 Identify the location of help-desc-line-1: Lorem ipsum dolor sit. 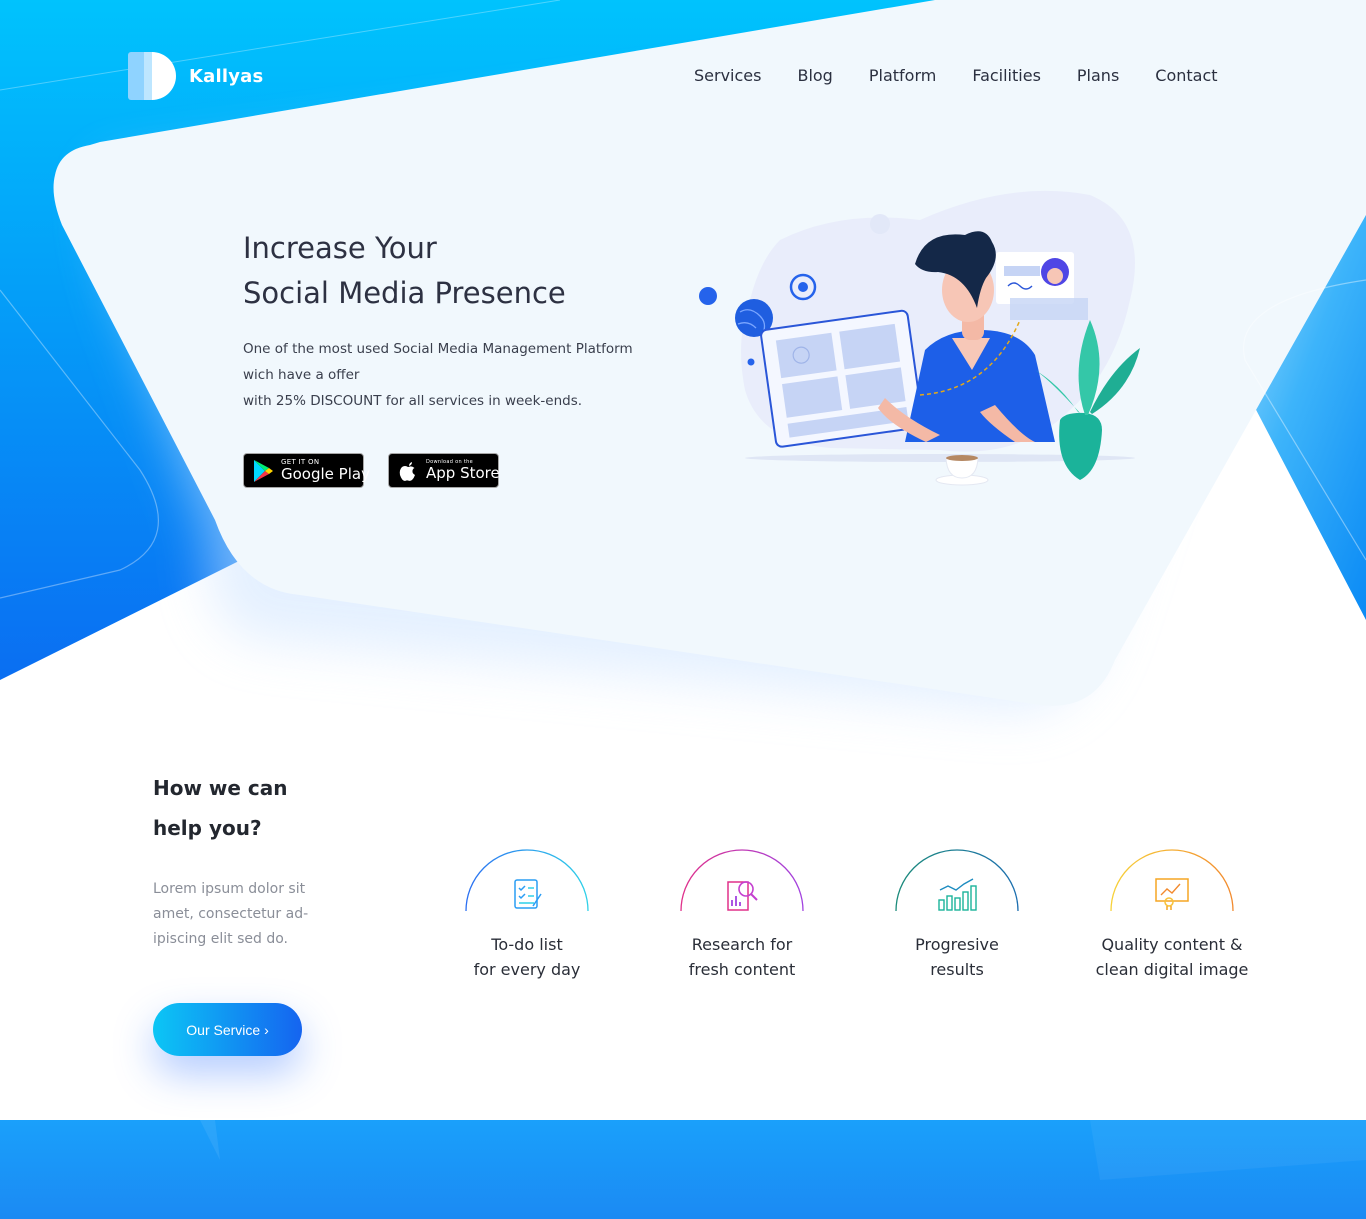
(229, 889).